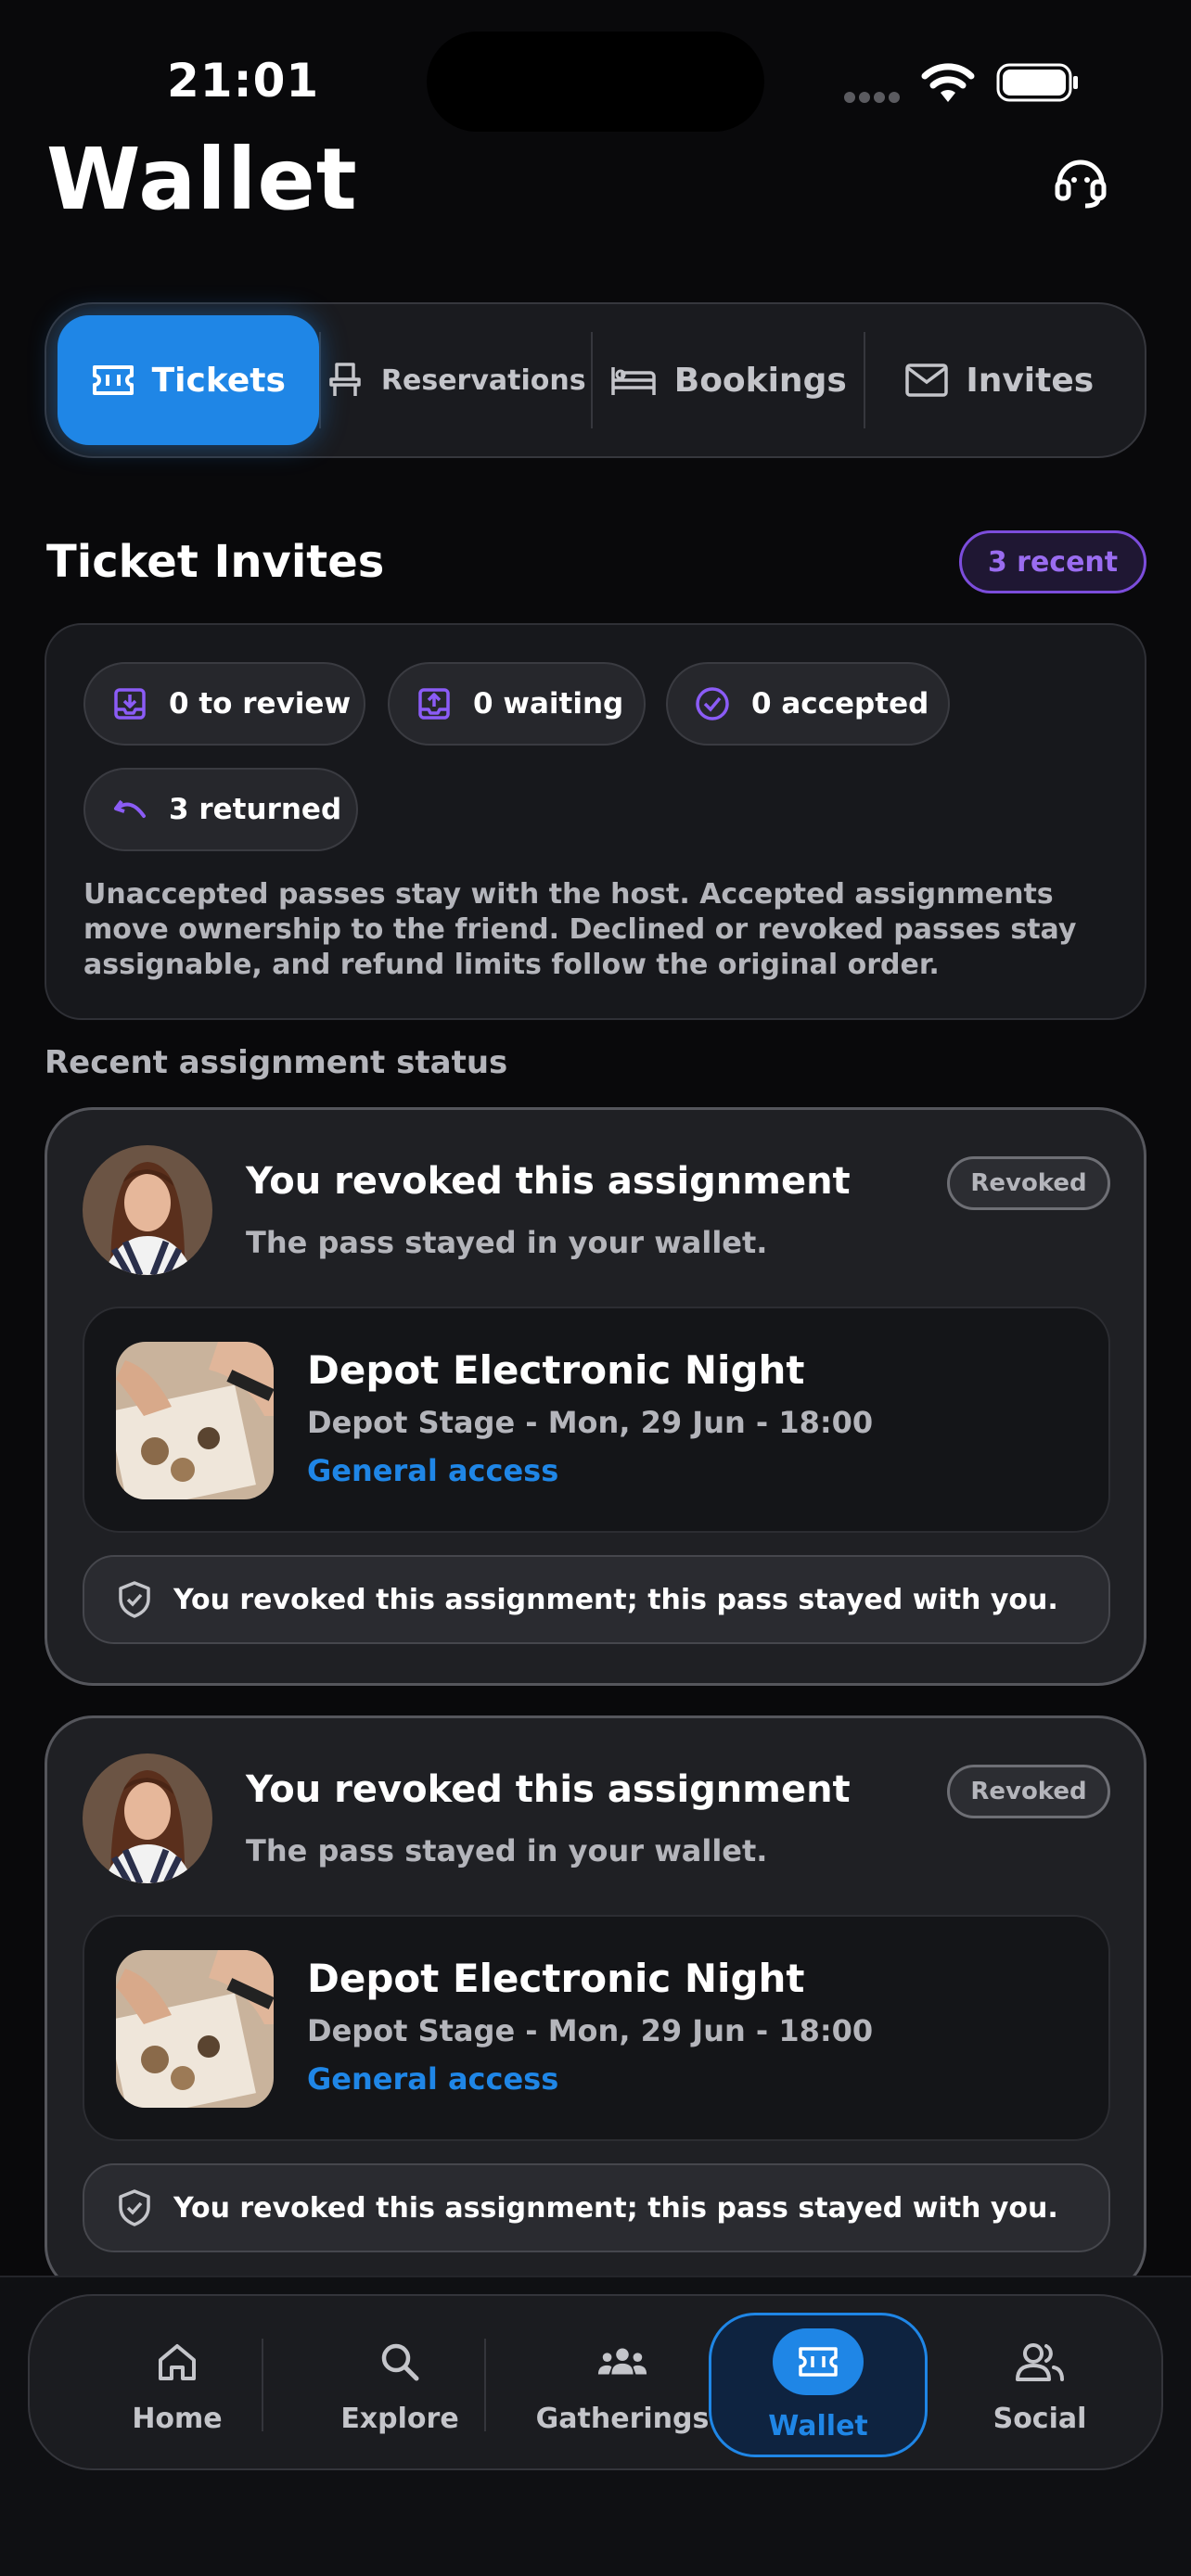 The image size is (1191, 2576). I want to click on chip-label: 0 waiting, so click(548, 704).